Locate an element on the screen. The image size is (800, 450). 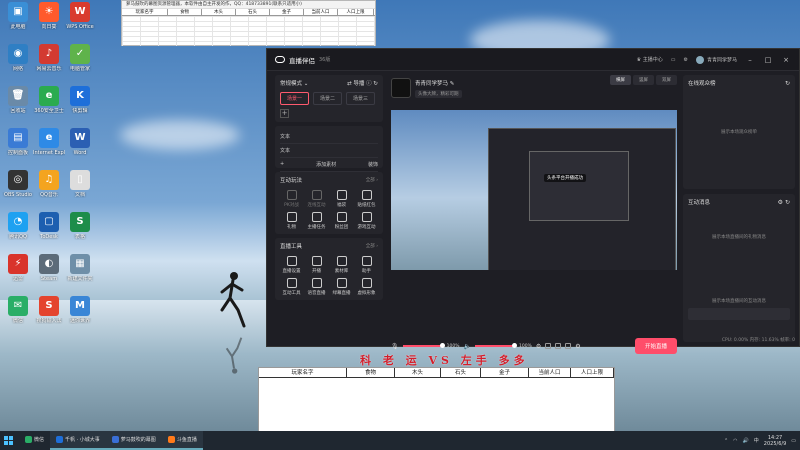
tool-item: 连线互动 is located at coordinates (316, 199).